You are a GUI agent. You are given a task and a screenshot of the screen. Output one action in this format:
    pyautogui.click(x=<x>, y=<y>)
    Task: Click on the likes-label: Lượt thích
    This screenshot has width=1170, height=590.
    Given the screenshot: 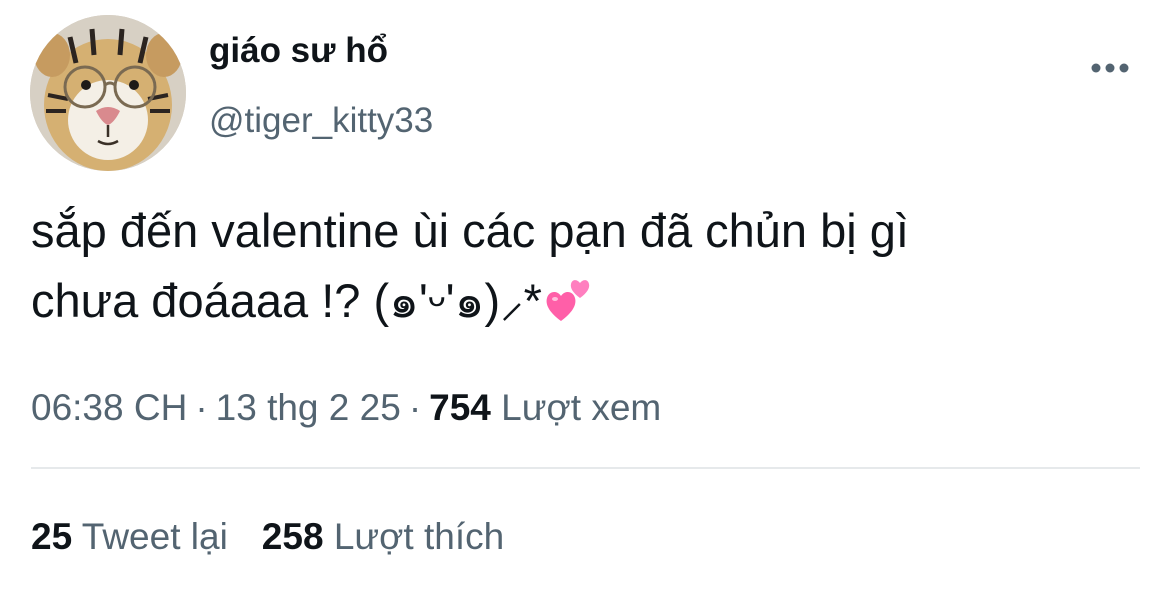 What is the action you would take?
    pyautogui.click(x=419, y=536)
    